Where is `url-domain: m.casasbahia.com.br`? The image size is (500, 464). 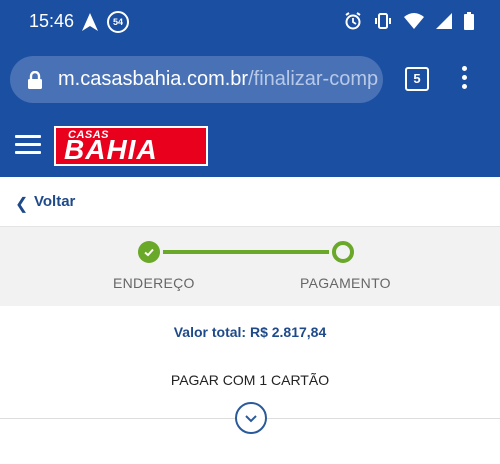
url-domain: m.casasbahia.com.br is located at coordinates (153, 79).